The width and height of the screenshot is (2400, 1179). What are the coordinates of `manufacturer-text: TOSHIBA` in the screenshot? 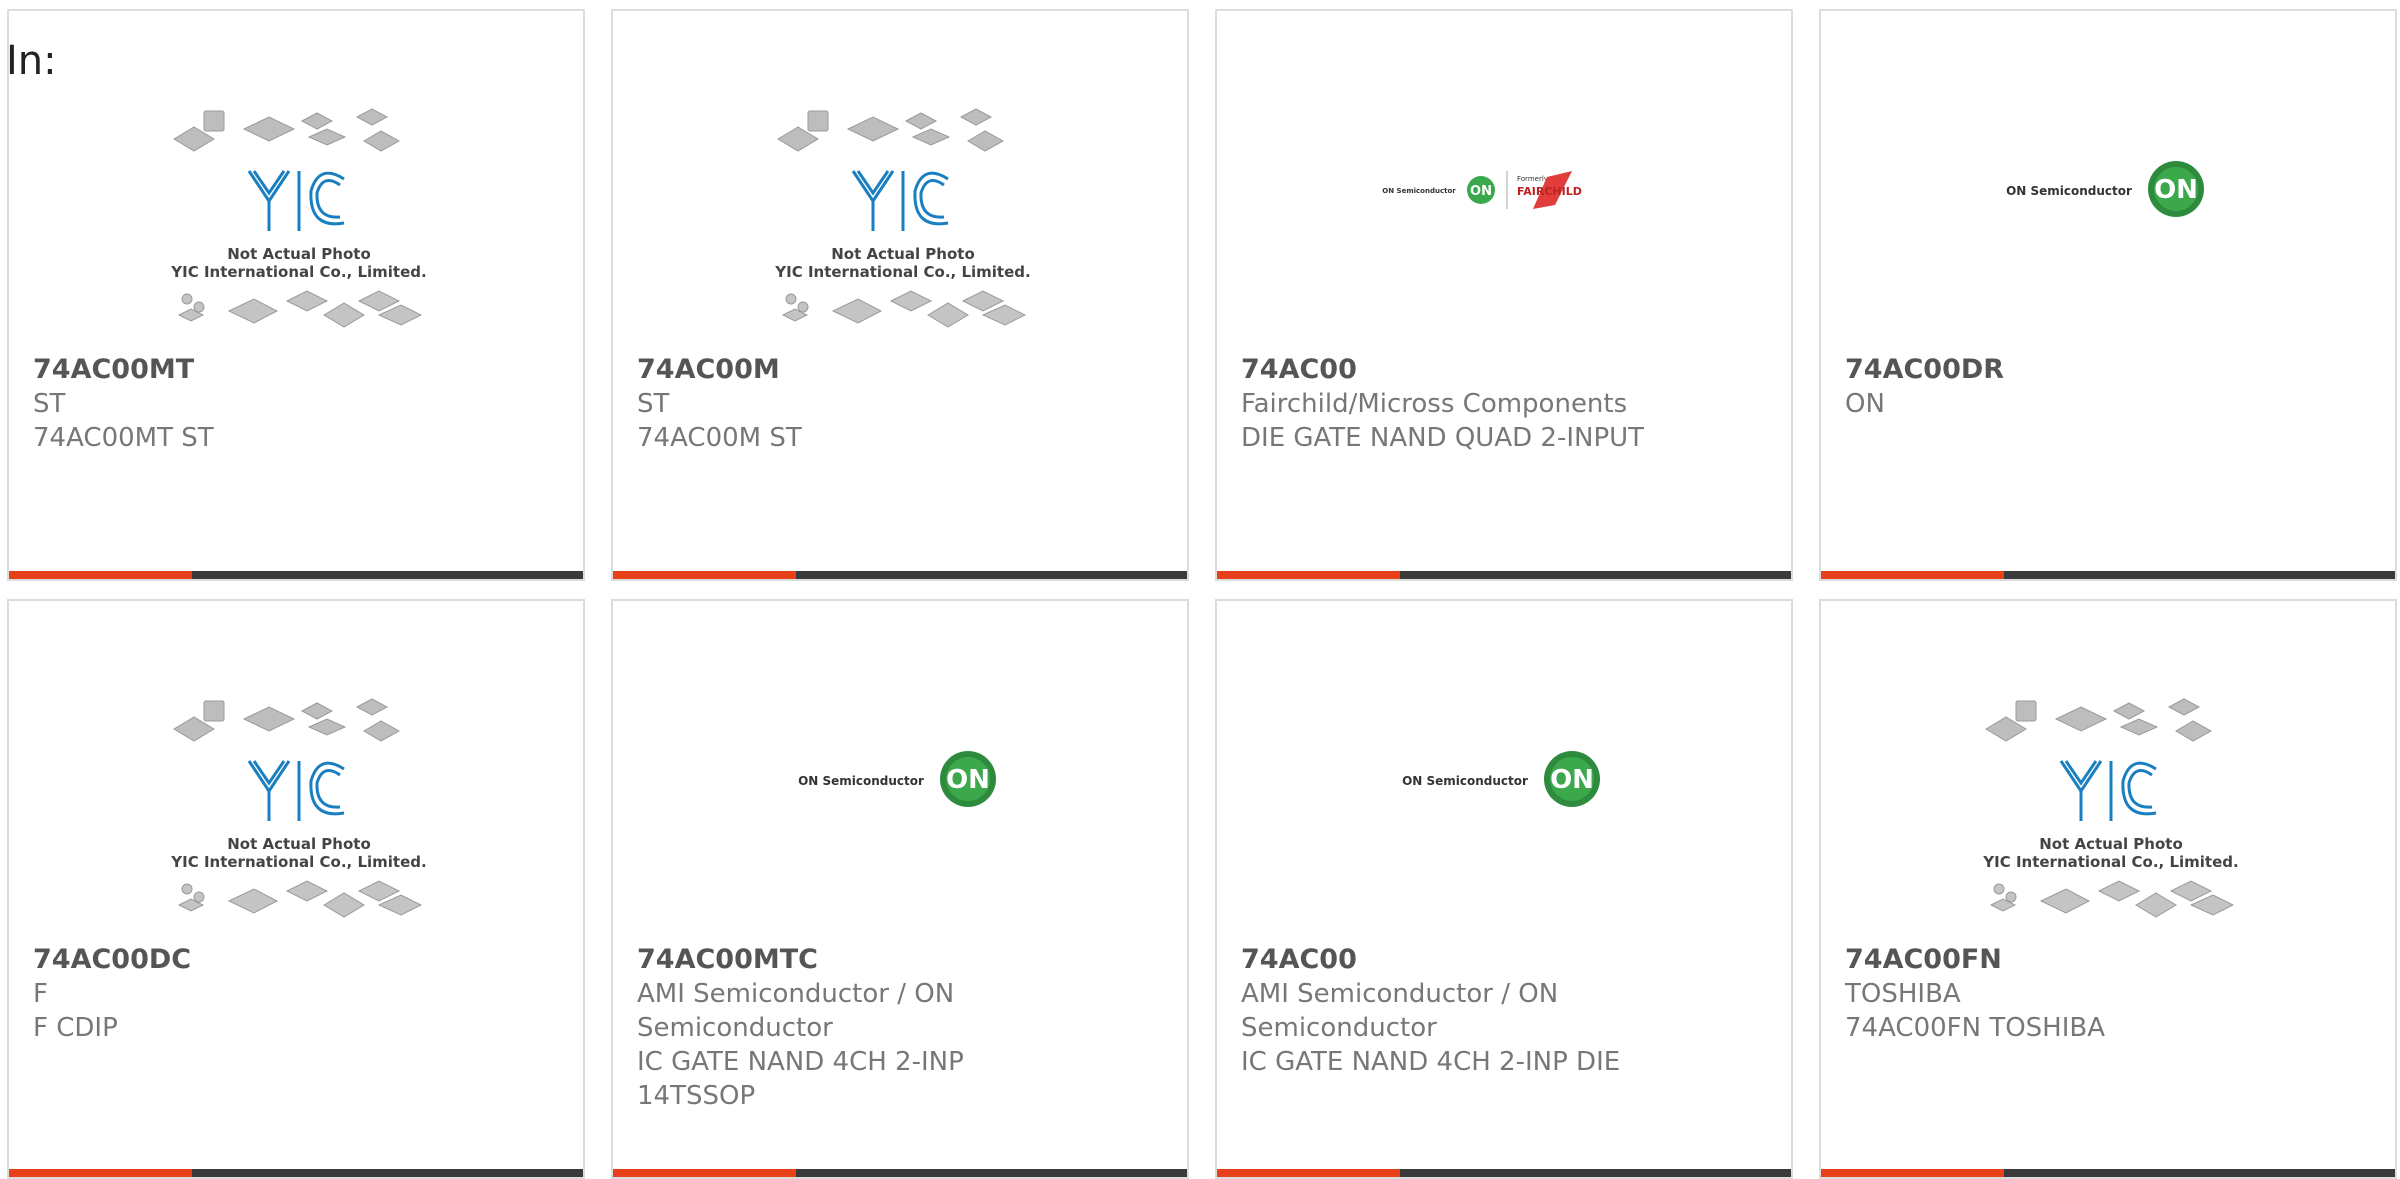 It's located at (1903, 994).